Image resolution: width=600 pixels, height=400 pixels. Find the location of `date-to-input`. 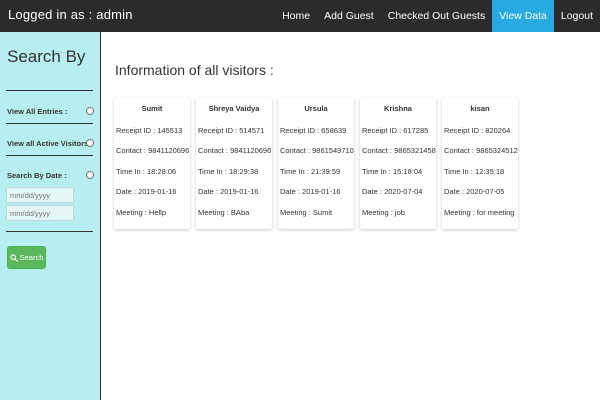

date-to-input is located at coordinates (40, 213).